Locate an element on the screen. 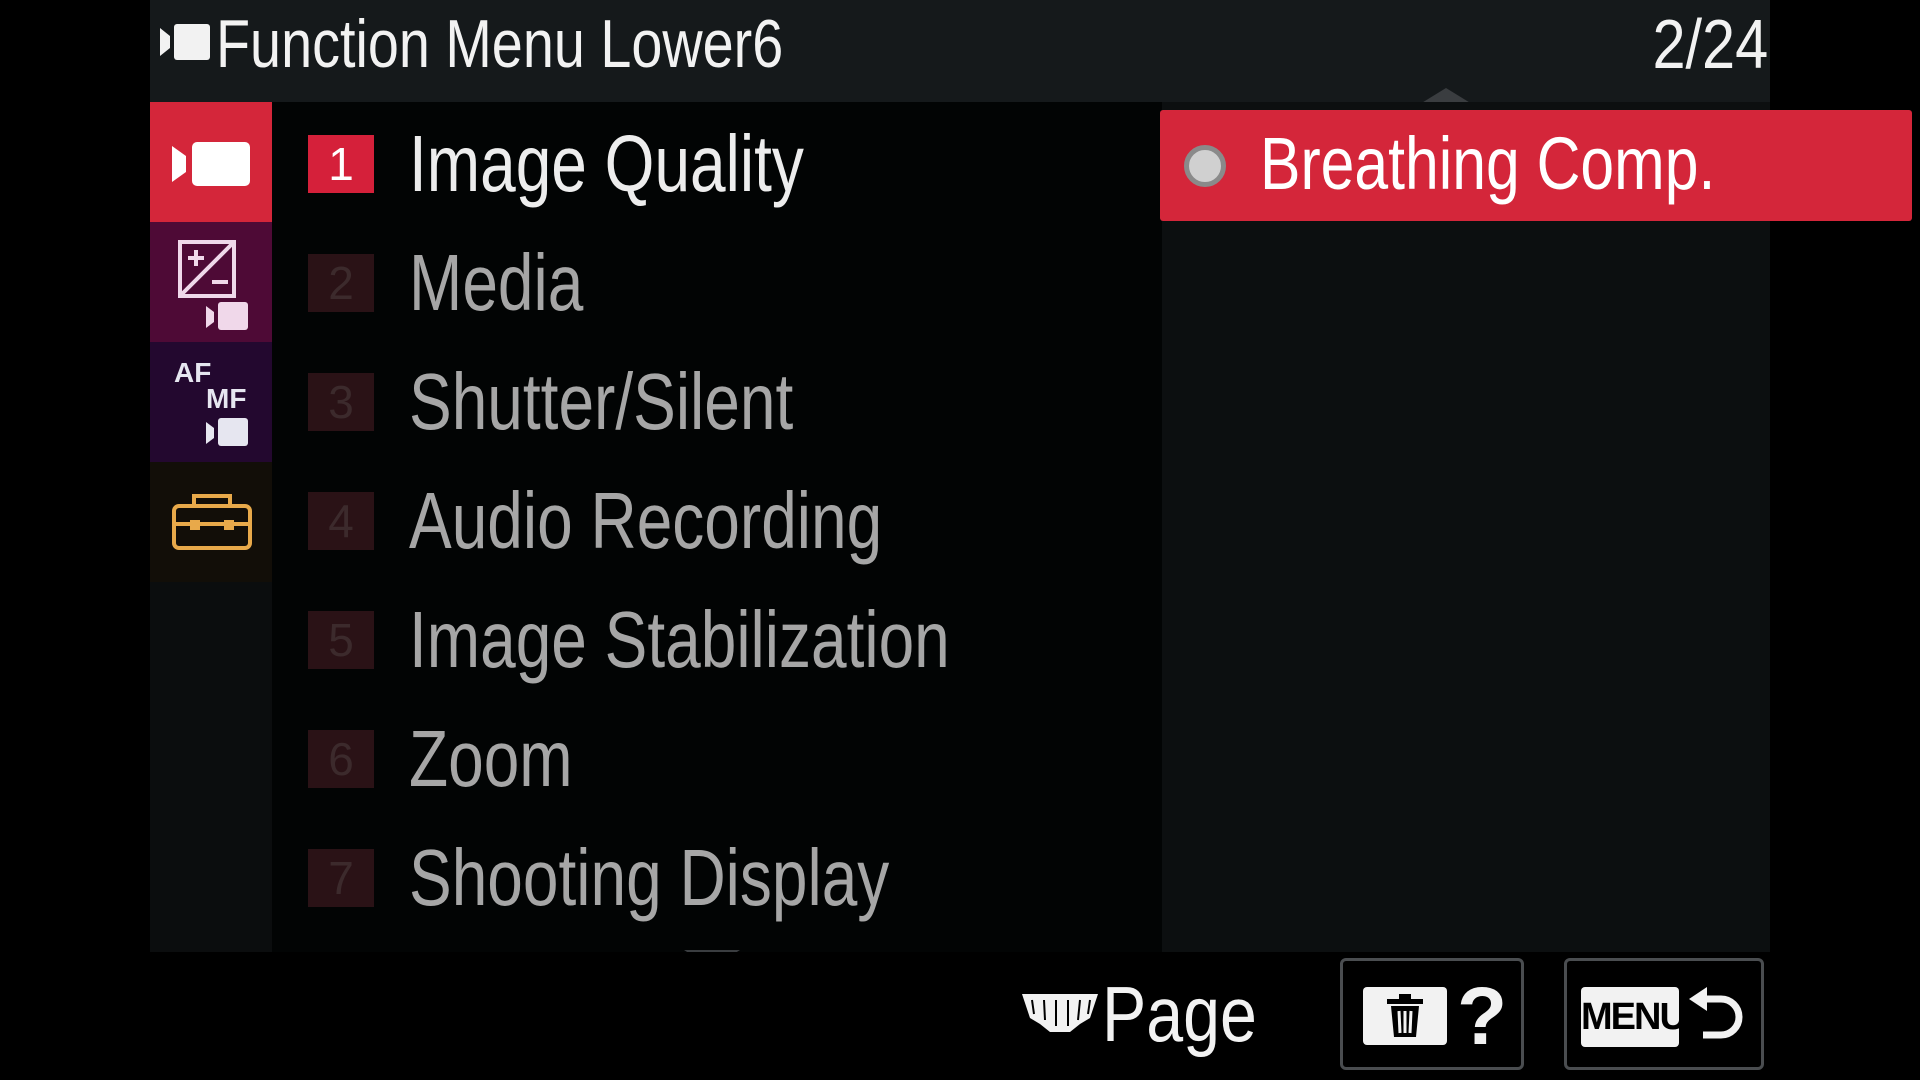  menu-item-number: 4 is located at coordinates (341, 521).